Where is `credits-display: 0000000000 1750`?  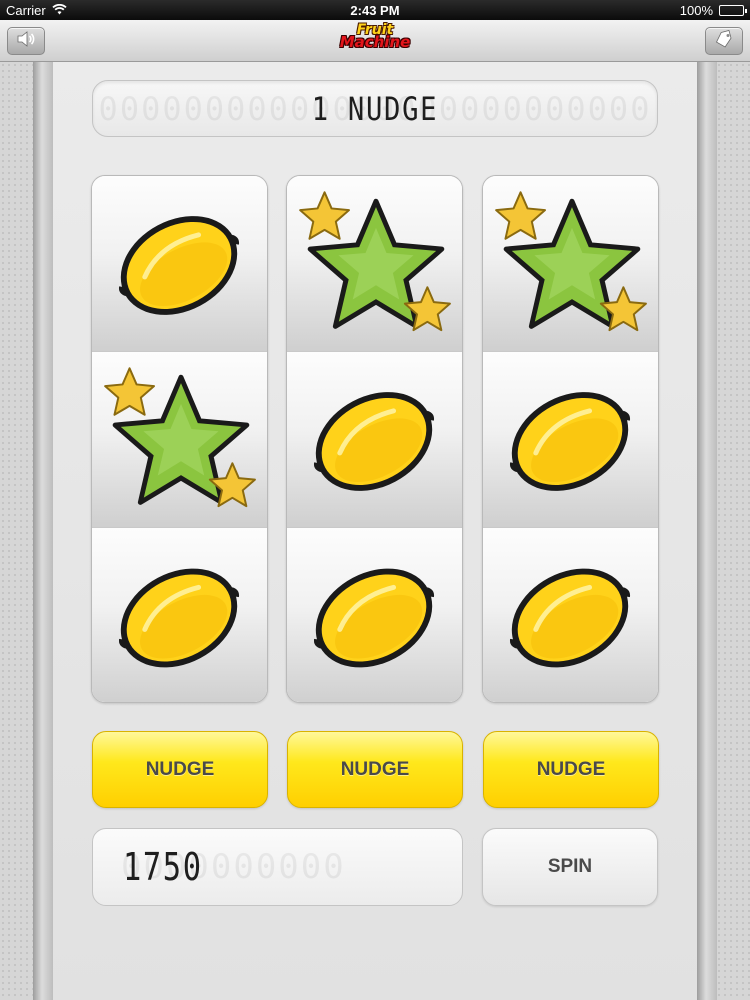
credits-display: 0000000000 1750 is located at coordinates (277, 867).